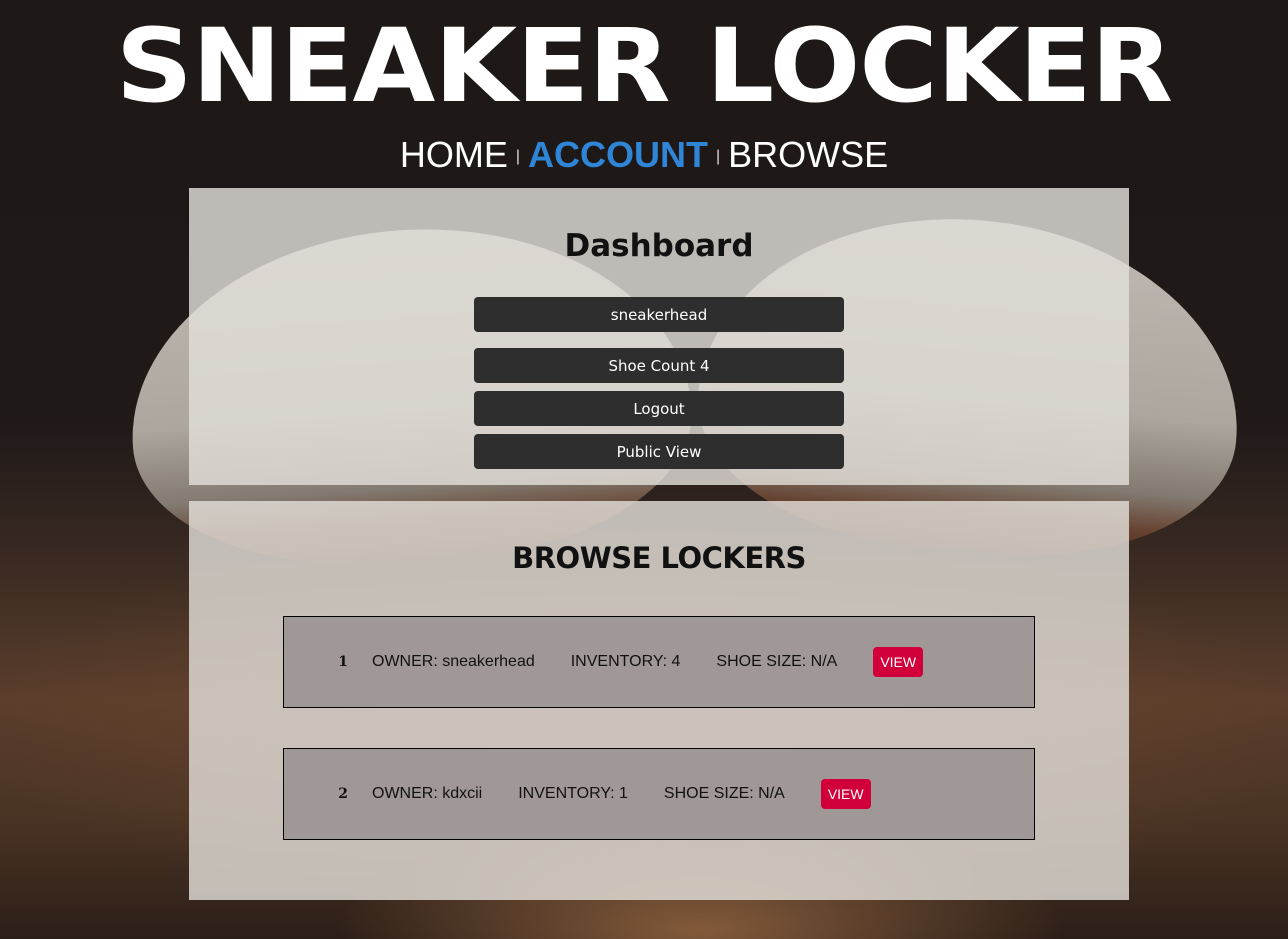 The width and height of the screenshot is (1288, 939). Describe the element at coordinates (659, 408) in the screenshot. I see `logout-button: Logout` at that location.